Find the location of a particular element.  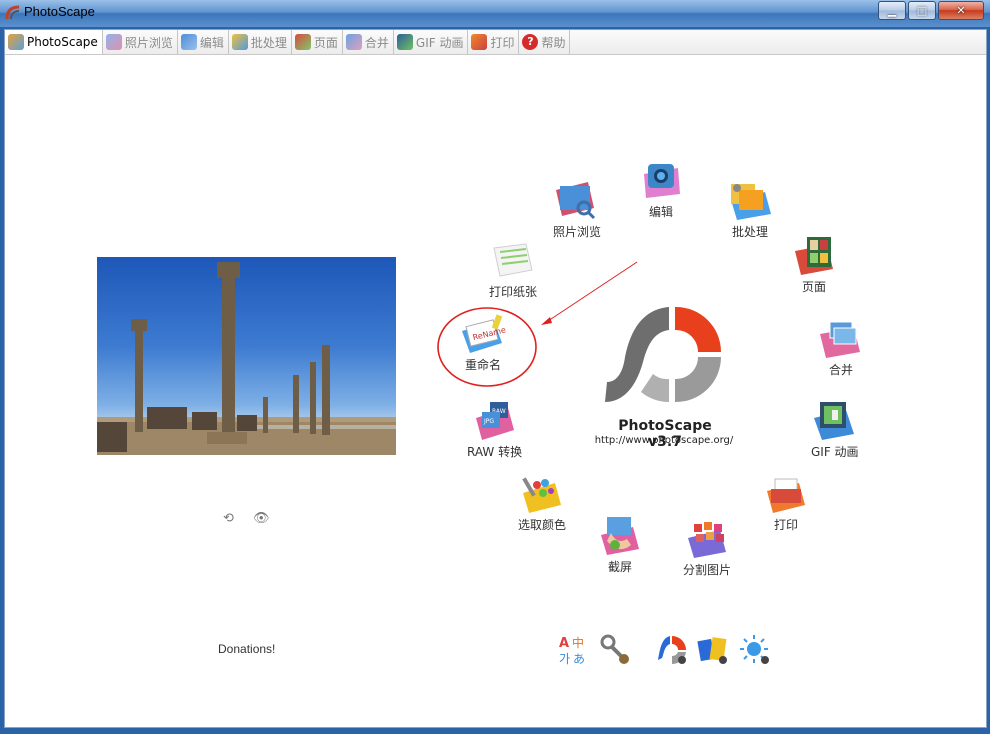

sun-icon is located at coordinates (755, 650).